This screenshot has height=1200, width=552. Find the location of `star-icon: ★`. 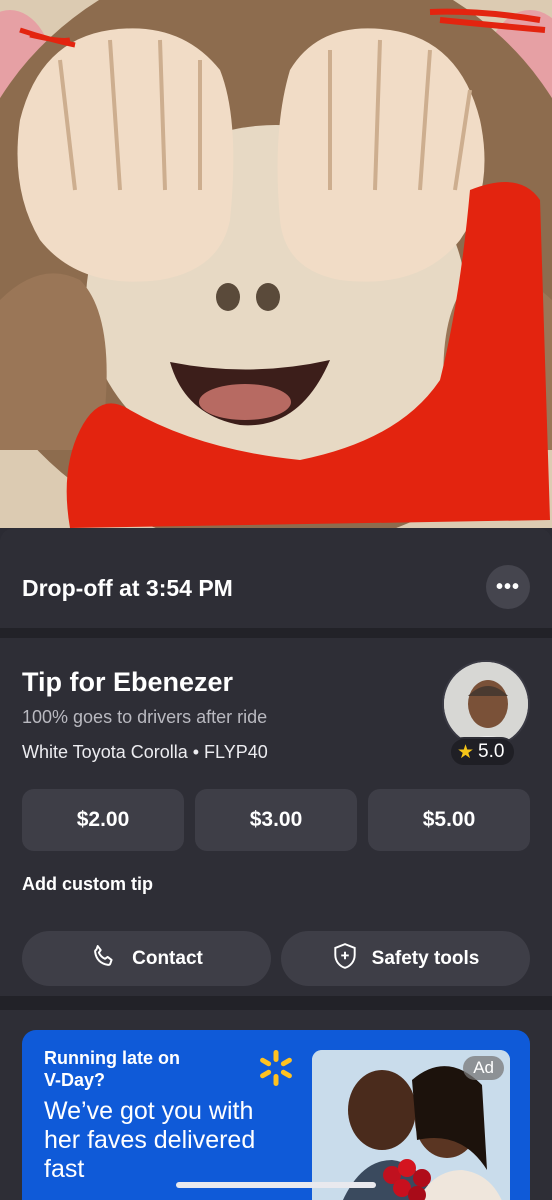

star-icon: ★ is located at coordinates (466, 752).